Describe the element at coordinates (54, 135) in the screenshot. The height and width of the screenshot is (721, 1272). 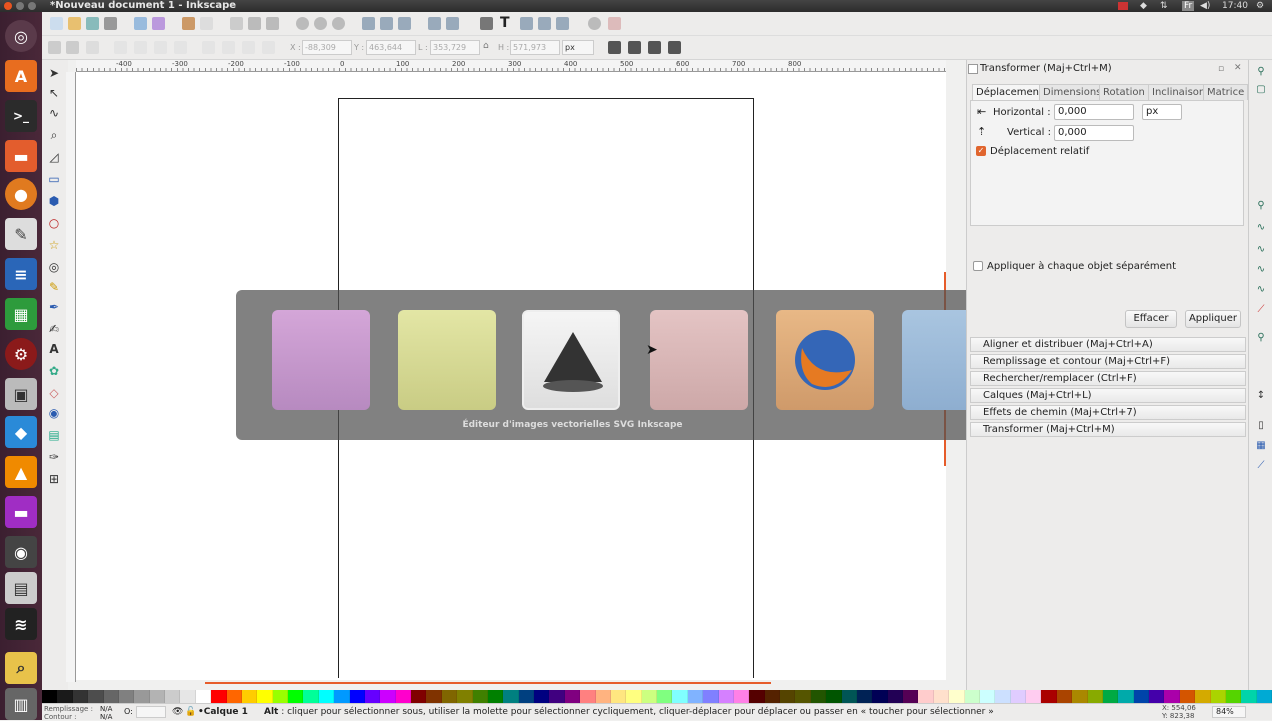
I see `zoom-tool-icon: ⌕` at that location.